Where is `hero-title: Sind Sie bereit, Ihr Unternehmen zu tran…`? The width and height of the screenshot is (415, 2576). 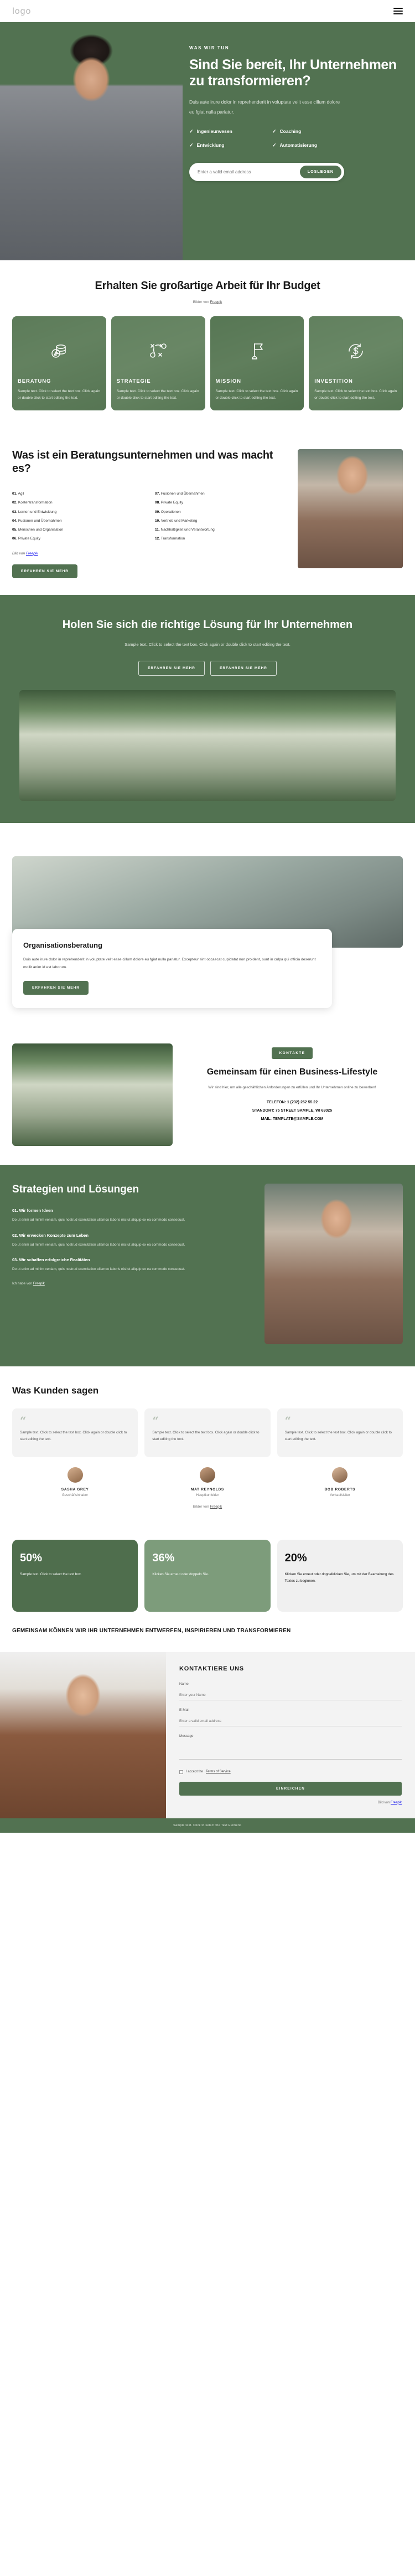
hero-title: Sind Sie bereit, Ihr Unternehmen zu tran… is located at coordinates (293, 73).